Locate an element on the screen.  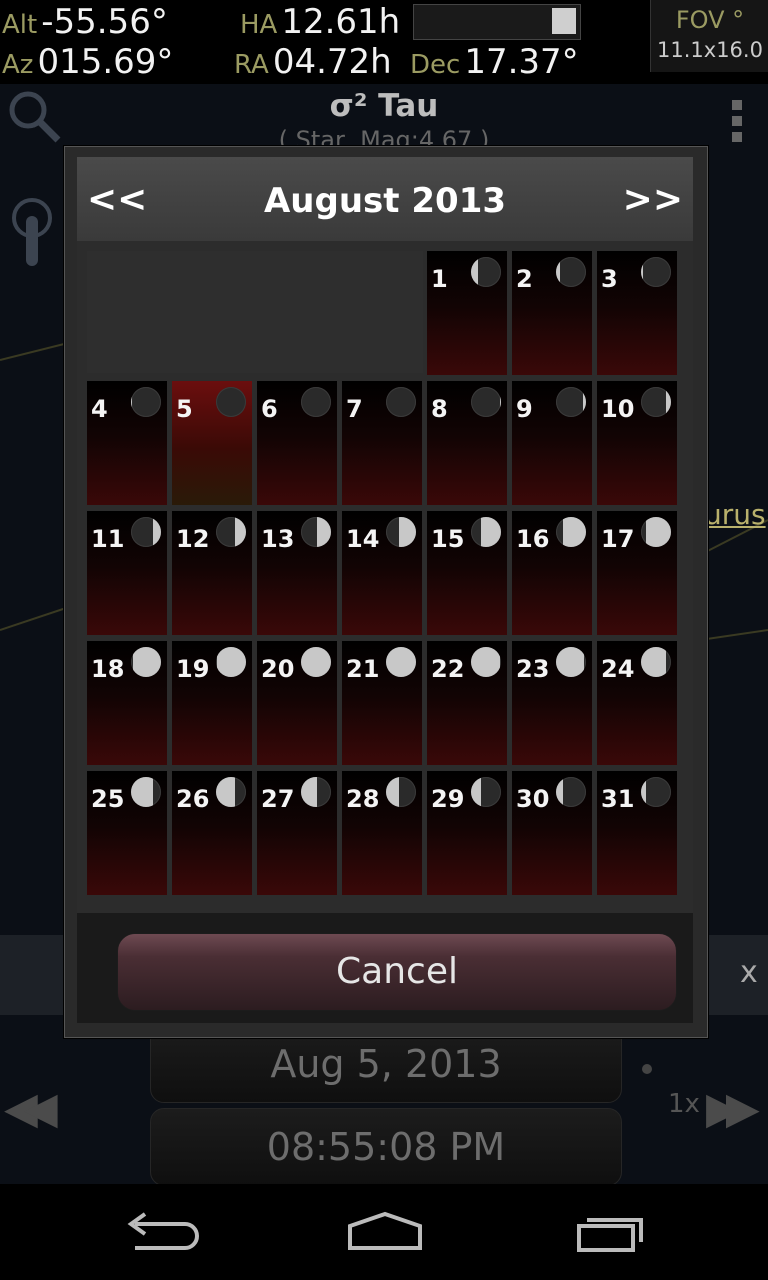
home-icon is located at coordinates (385, 1232).